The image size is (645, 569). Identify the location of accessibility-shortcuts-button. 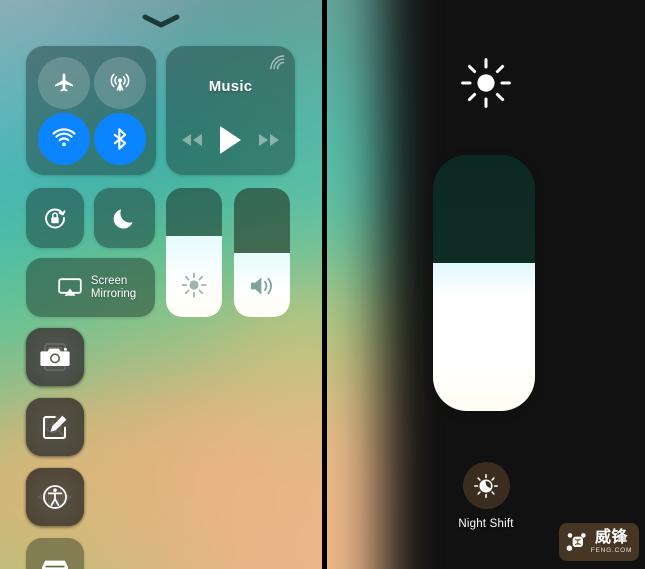
(55, 497).